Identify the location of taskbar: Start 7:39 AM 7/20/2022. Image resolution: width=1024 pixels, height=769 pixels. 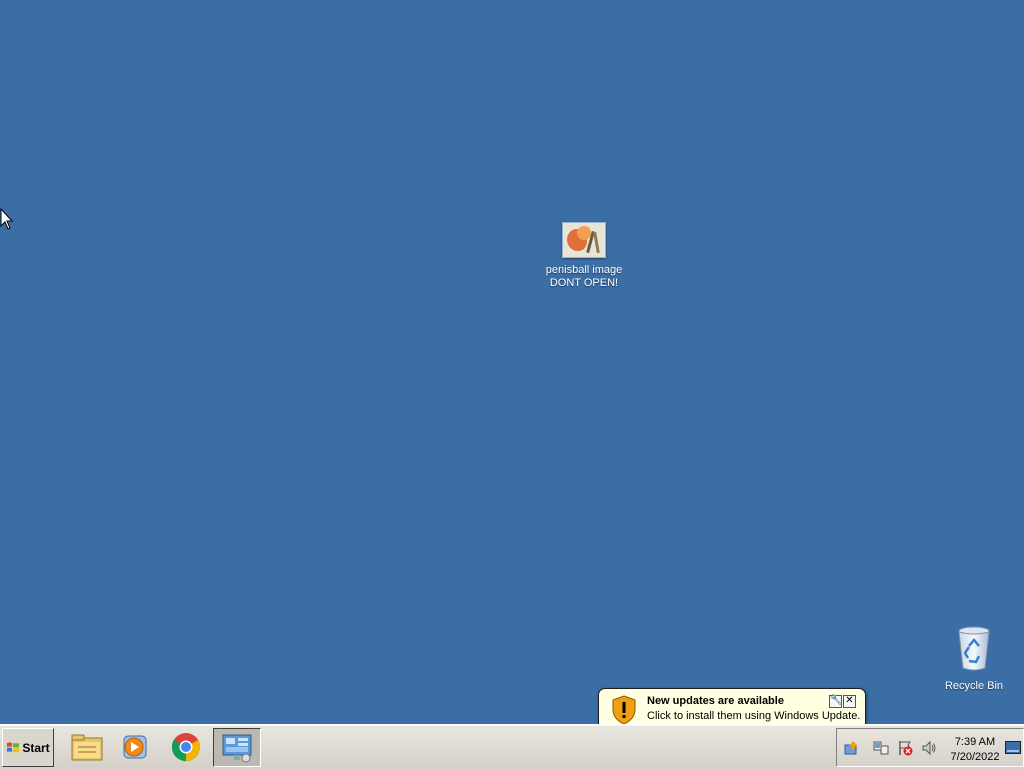
(512, 746).